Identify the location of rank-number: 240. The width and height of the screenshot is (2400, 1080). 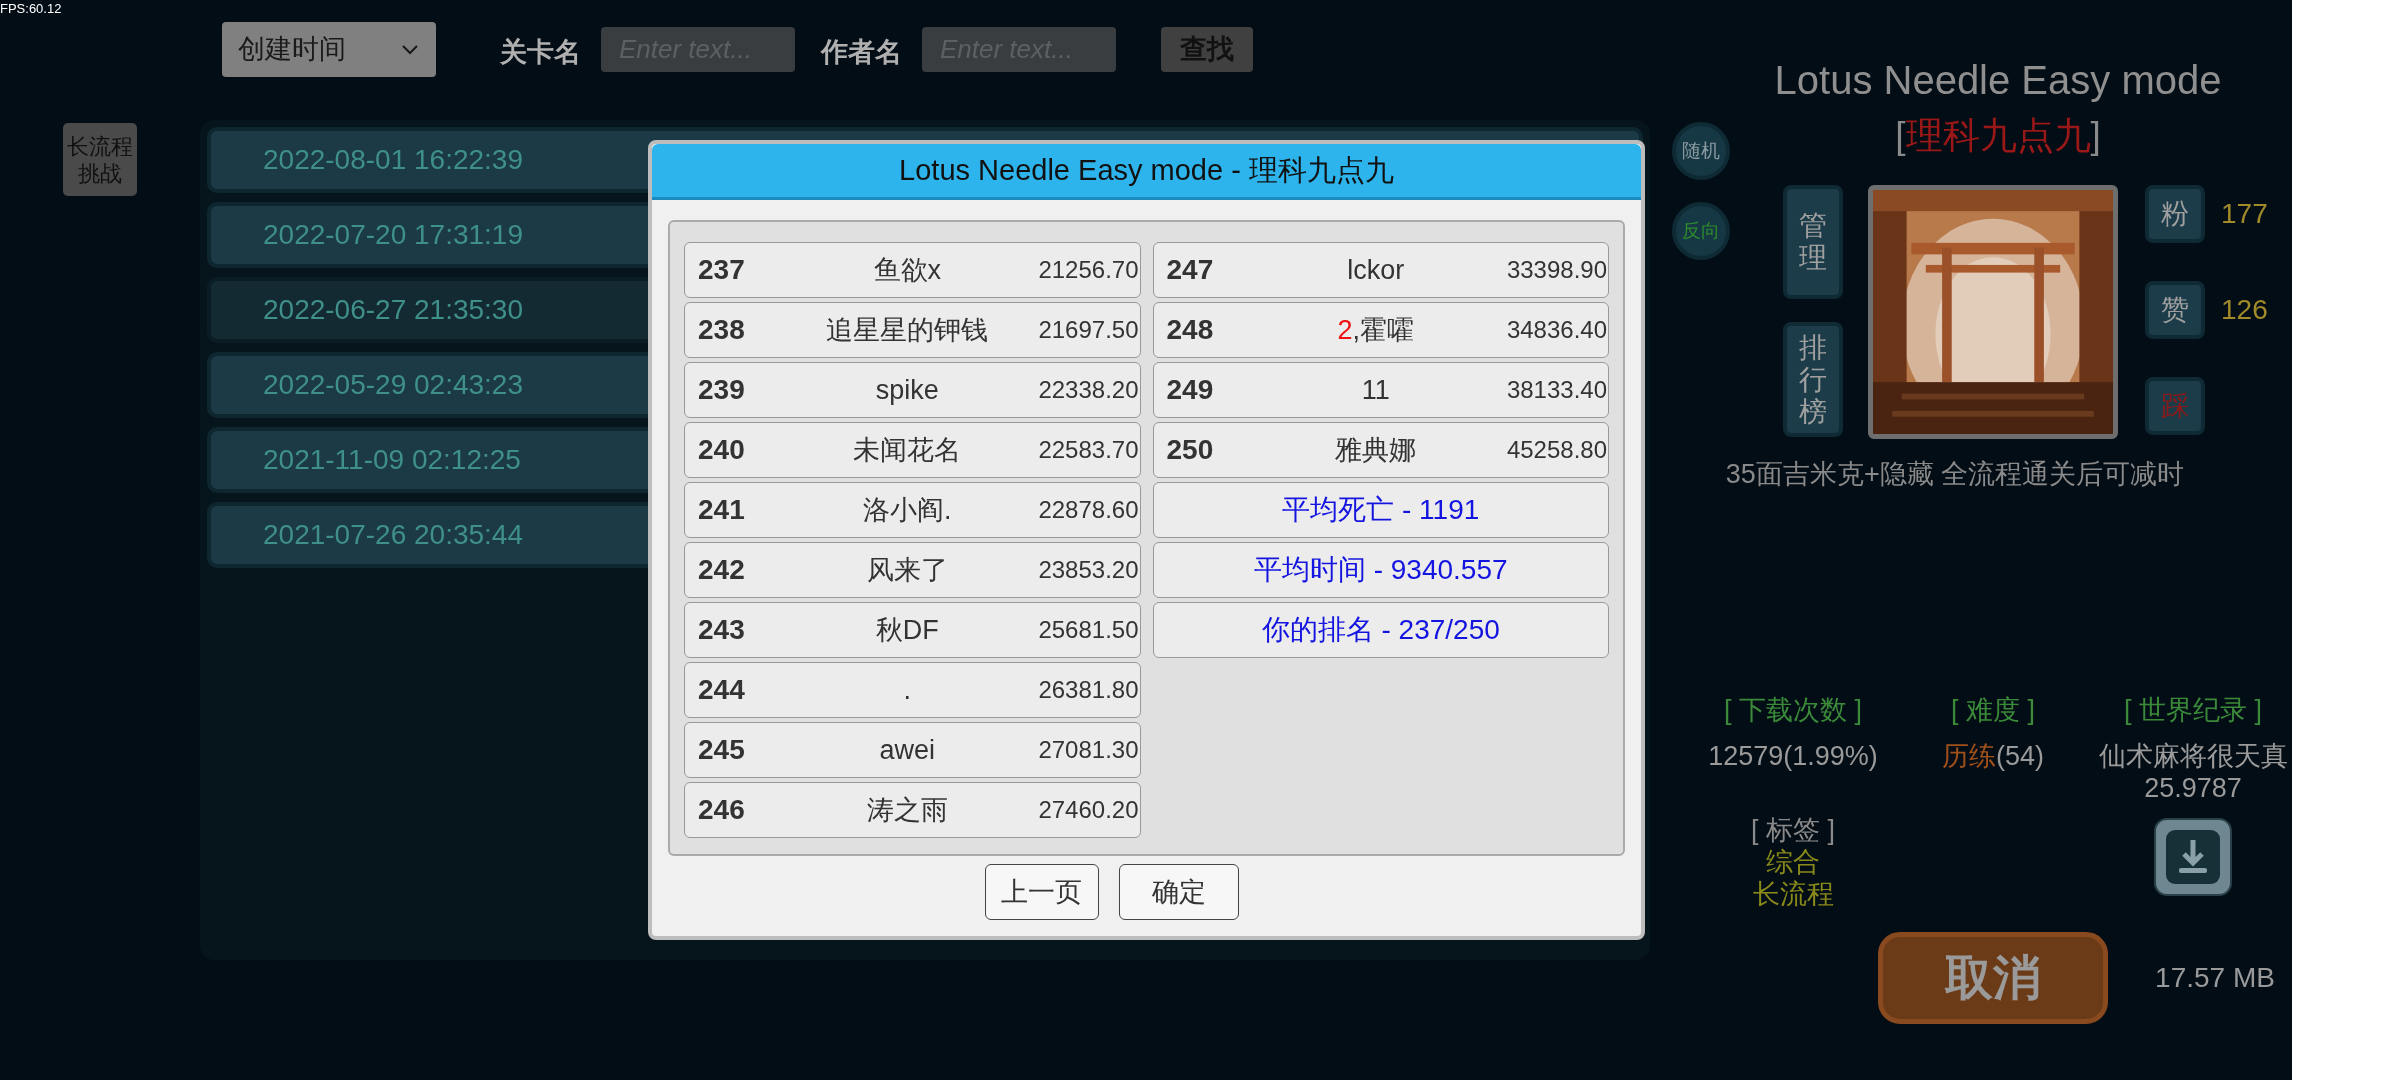
(721, 450).